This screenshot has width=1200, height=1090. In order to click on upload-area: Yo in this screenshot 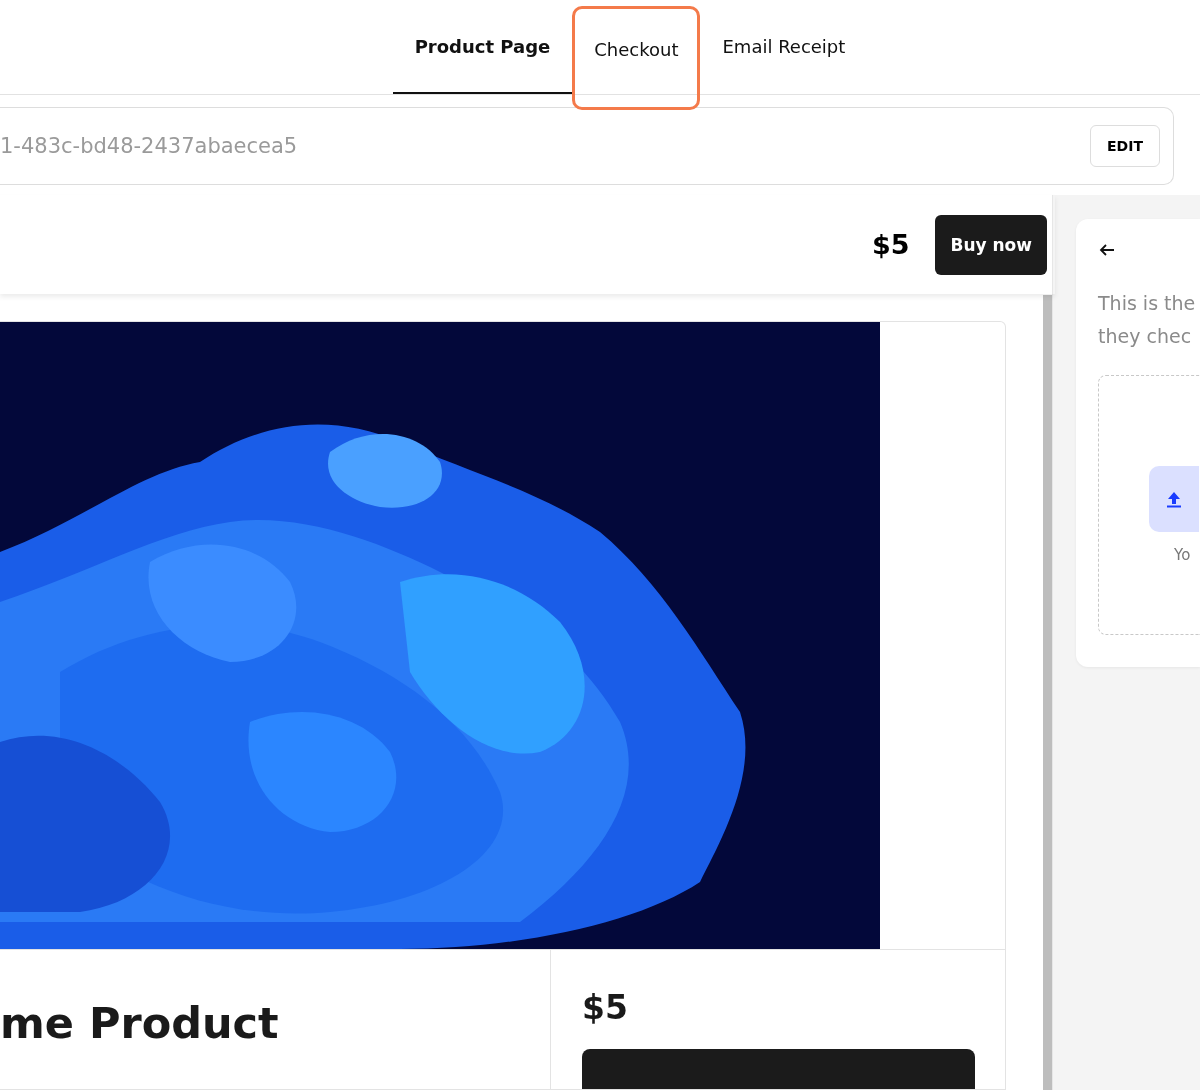, I will do `click(1149, 505)`.